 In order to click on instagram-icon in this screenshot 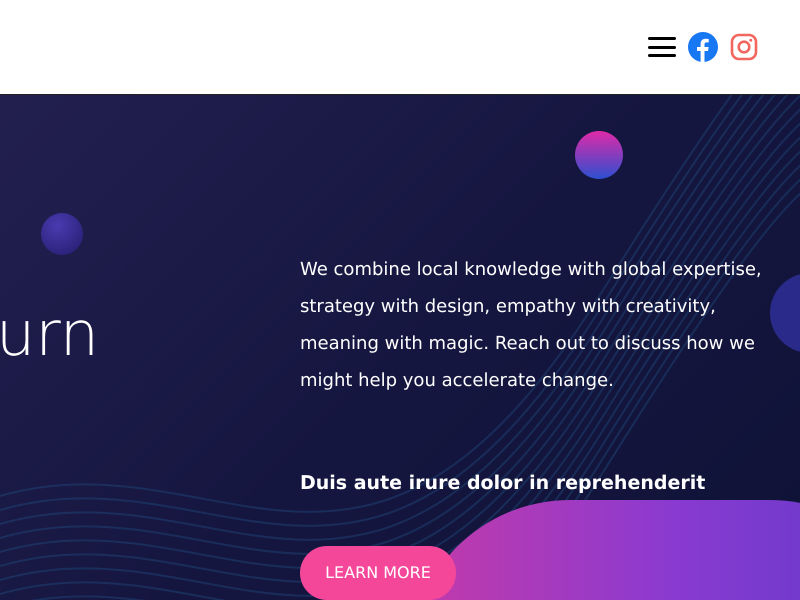, I will do `click(744, 47)`.